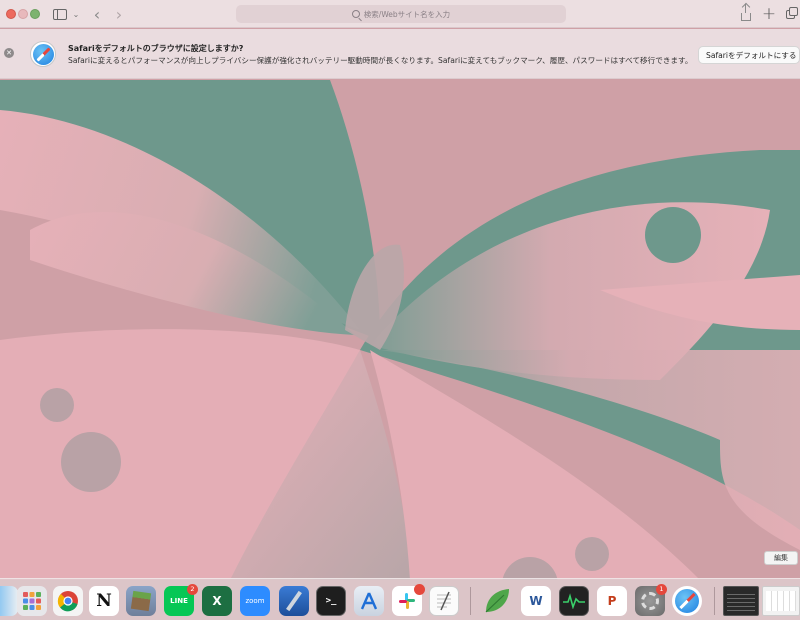  Describe the element at coordinates (661, 589) in the screenshot. I see `settings-badge: 1` at that location.